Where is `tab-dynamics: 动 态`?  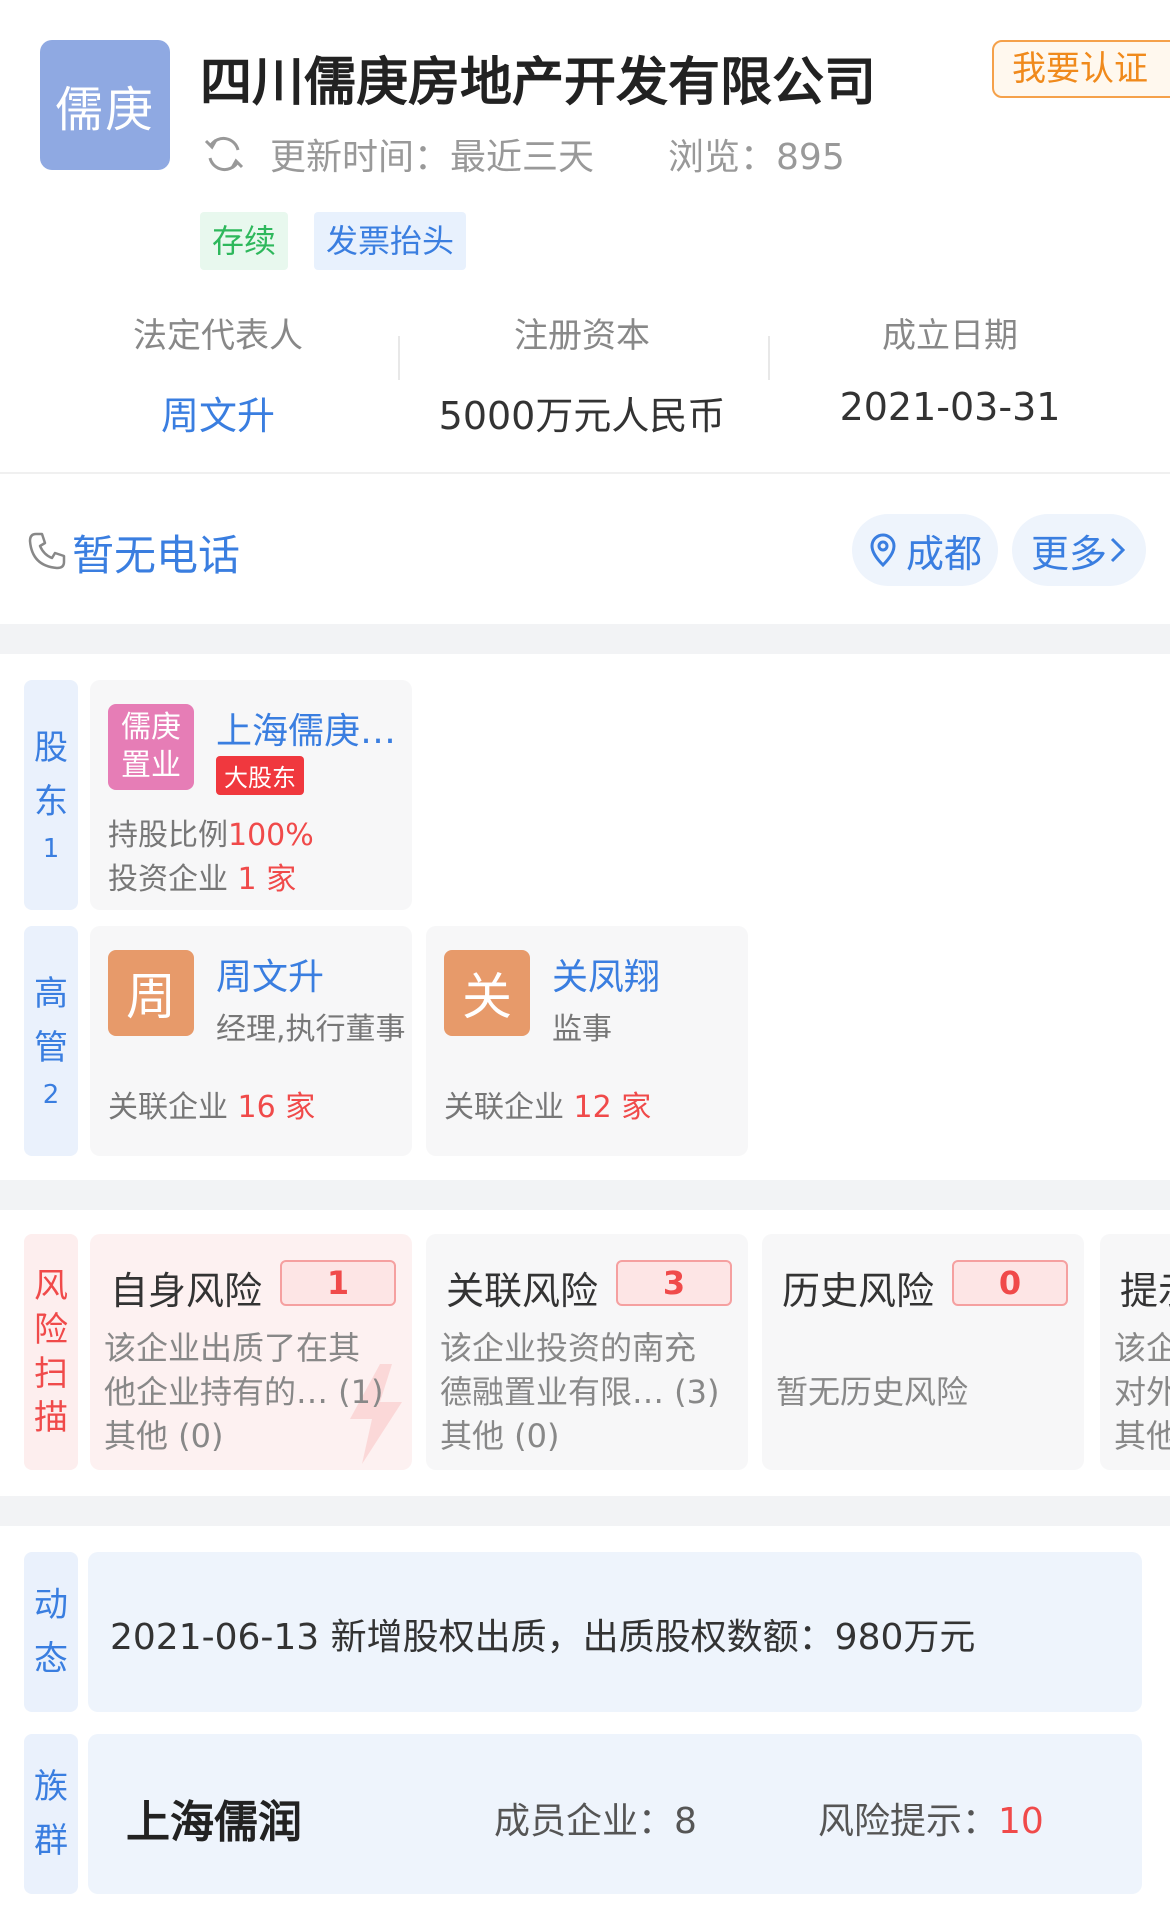
tab-dynamics: 动 态 is located at coordinates (51, 1632).